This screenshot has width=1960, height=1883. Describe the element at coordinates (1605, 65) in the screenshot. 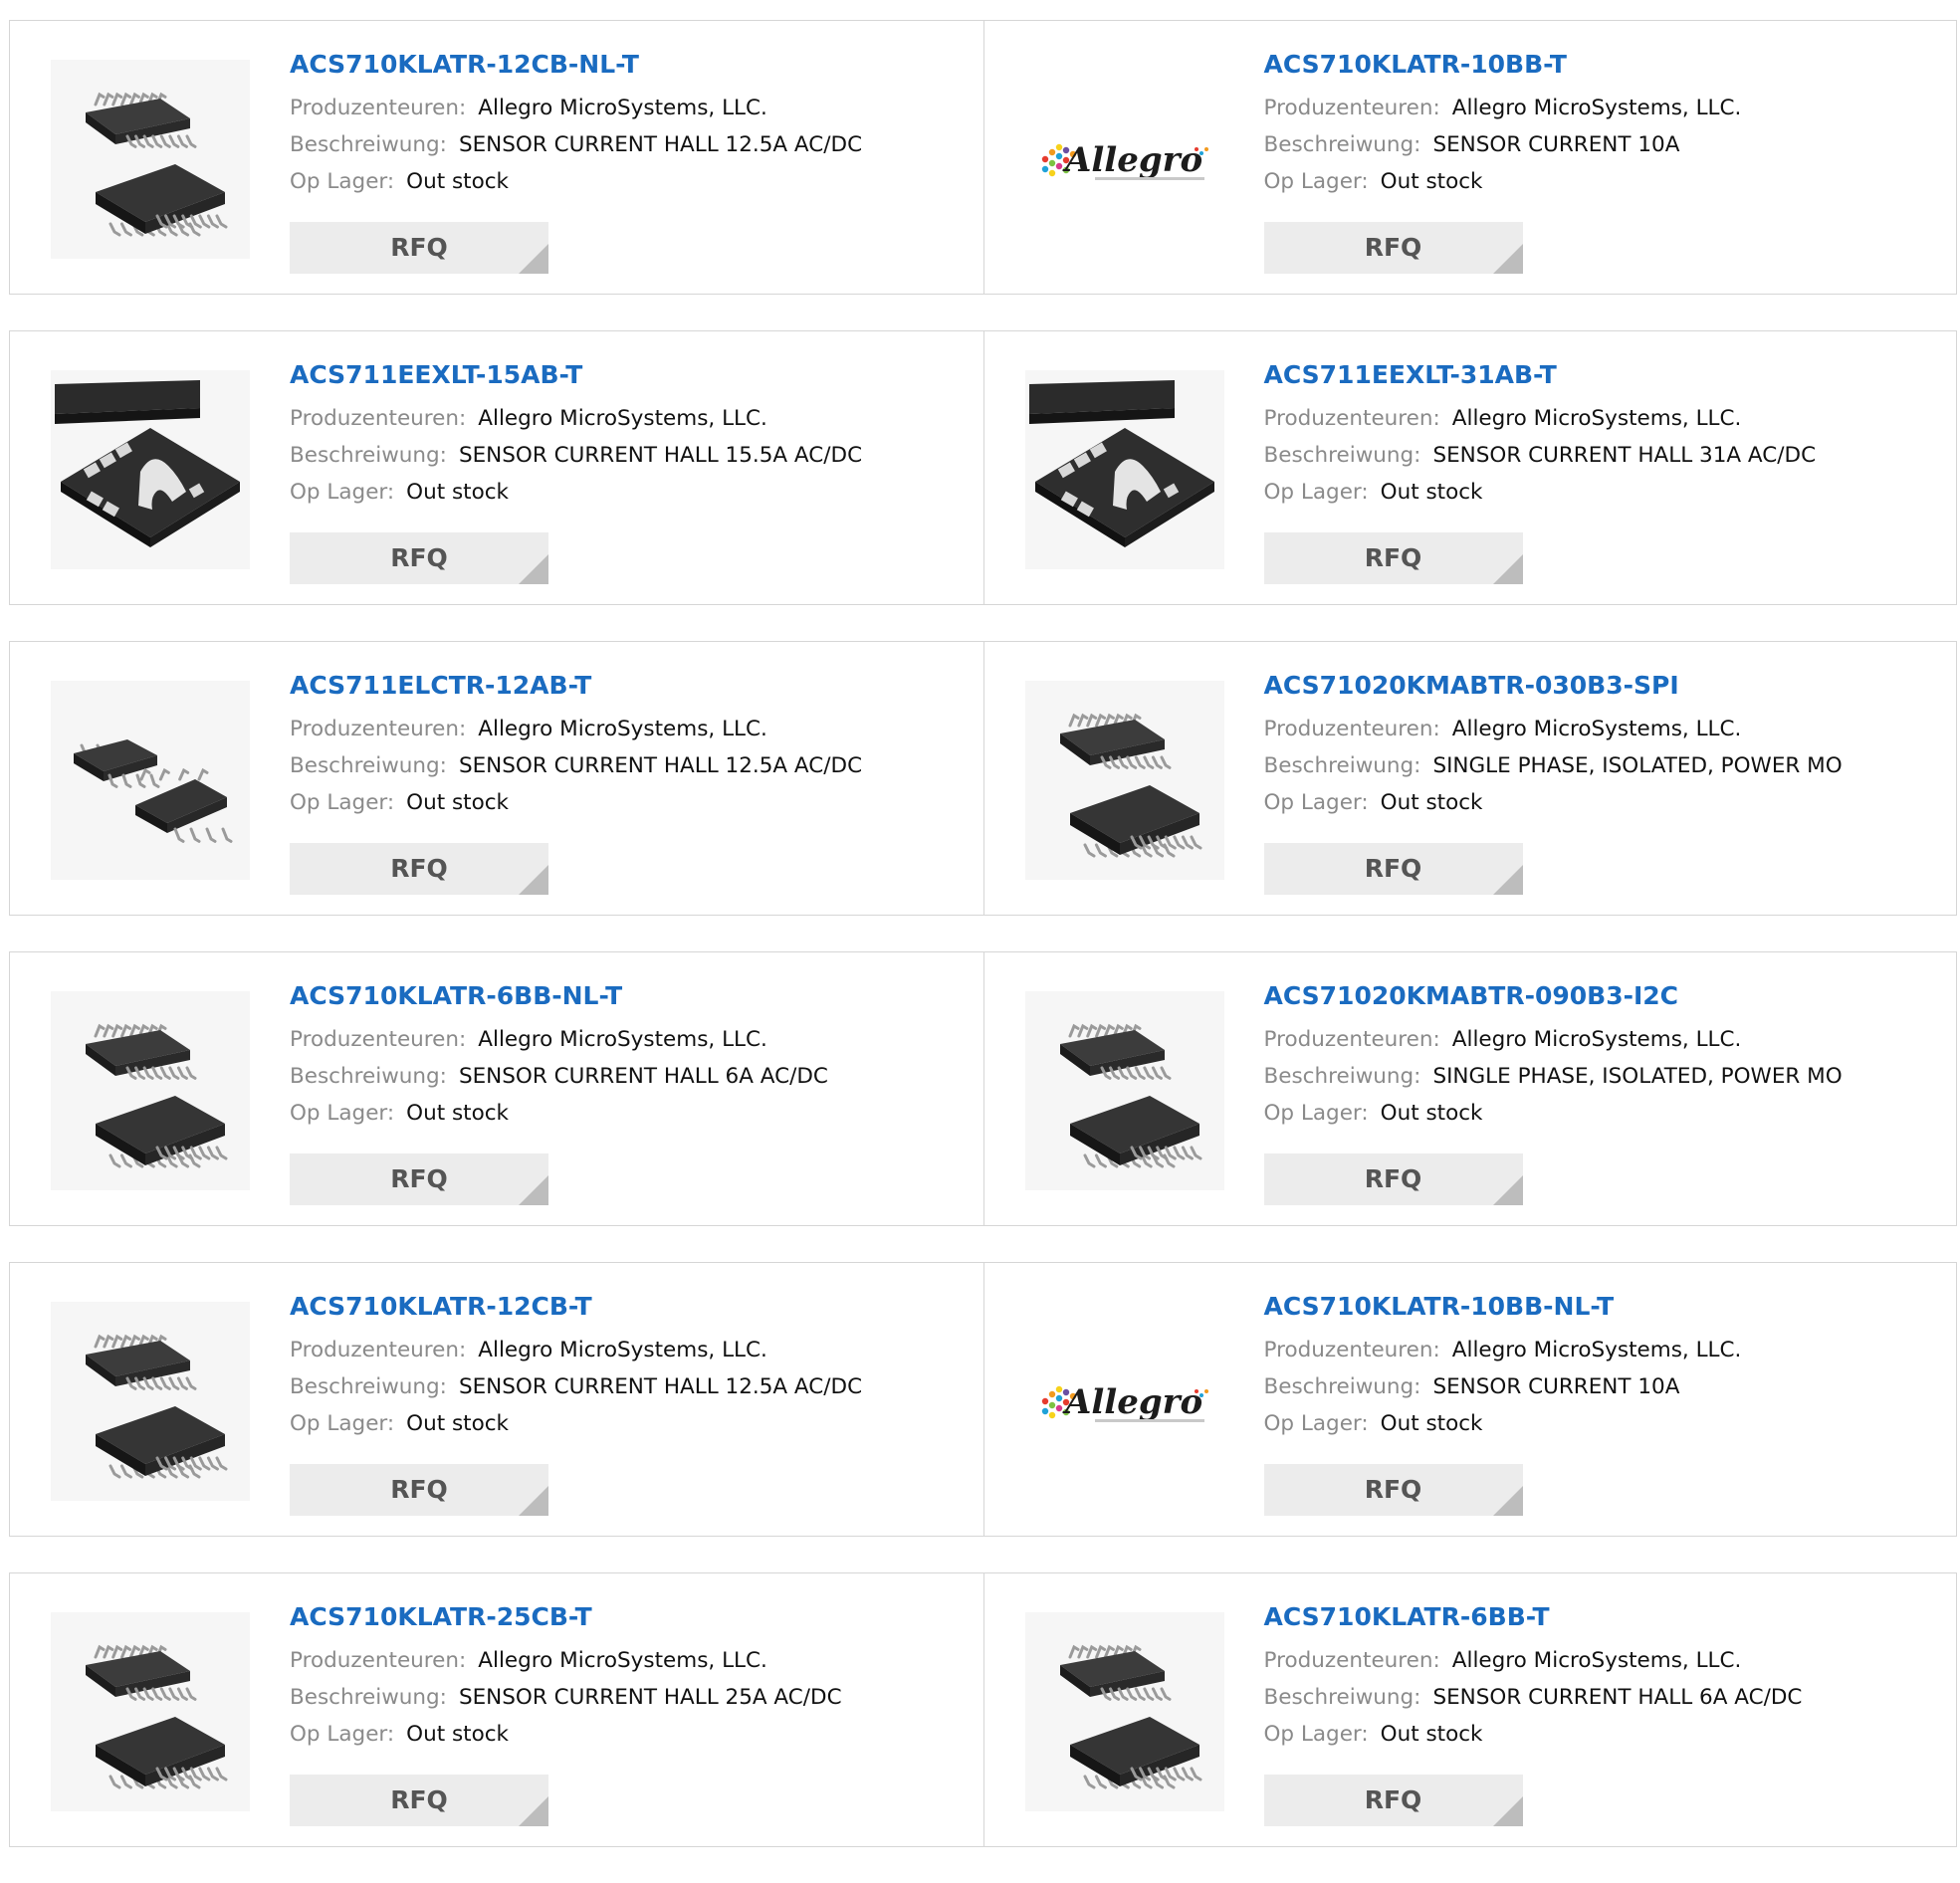

I see `part-number-link: ACS710KLATR-10BB-T` at that location.